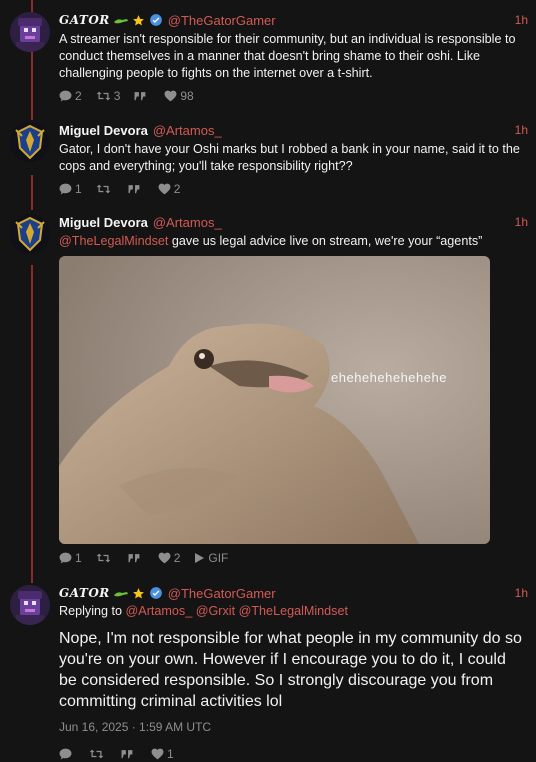 The height and width of the screenshot is (762, 536). I want to click on play-icon, so click(200, 558).